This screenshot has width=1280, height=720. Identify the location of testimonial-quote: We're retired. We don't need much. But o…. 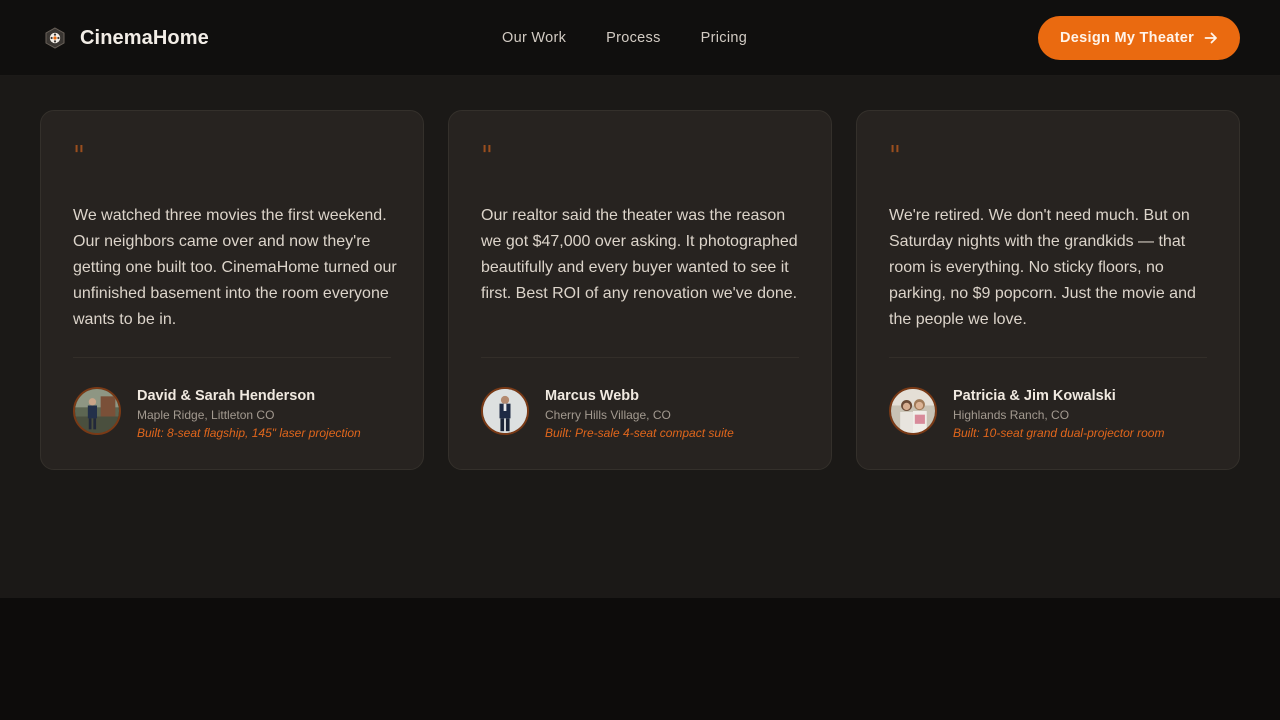
(1042, 267).